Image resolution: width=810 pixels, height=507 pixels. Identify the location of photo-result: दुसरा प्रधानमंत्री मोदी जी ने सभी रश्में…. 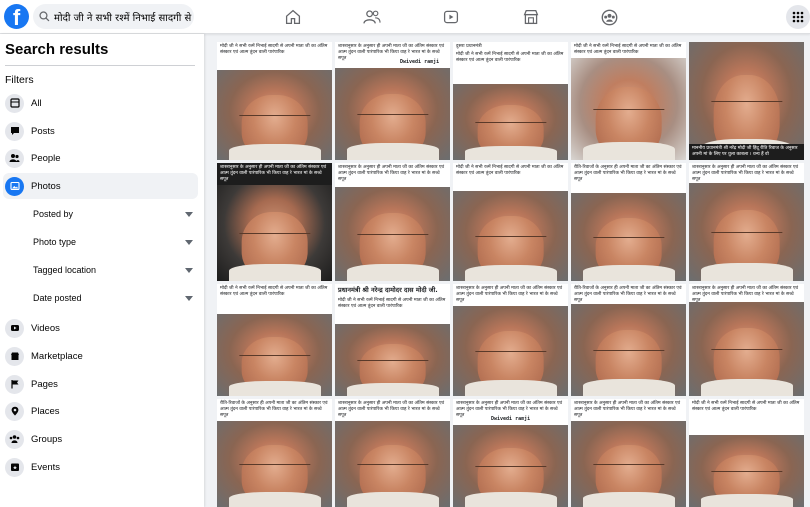
(510, 101).